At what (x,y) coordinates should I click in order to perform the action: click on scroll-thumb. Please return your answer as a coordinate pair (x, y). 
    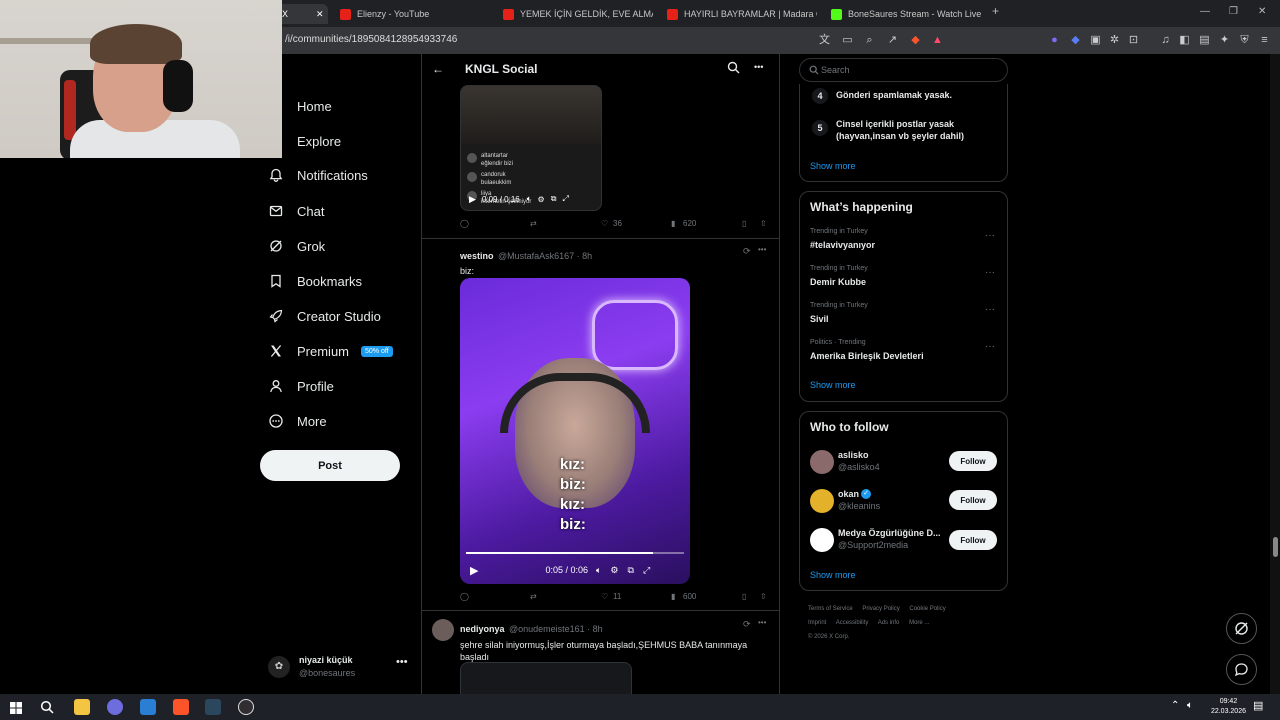
    Looking at the image, I should click on (1275, 547).